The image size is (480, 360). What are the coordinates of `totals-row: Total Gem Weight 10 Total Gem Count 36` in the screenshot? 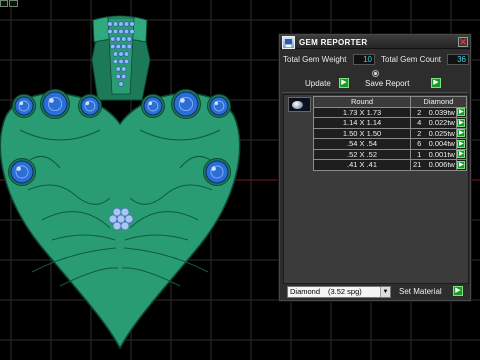 It's located at (376, 60).